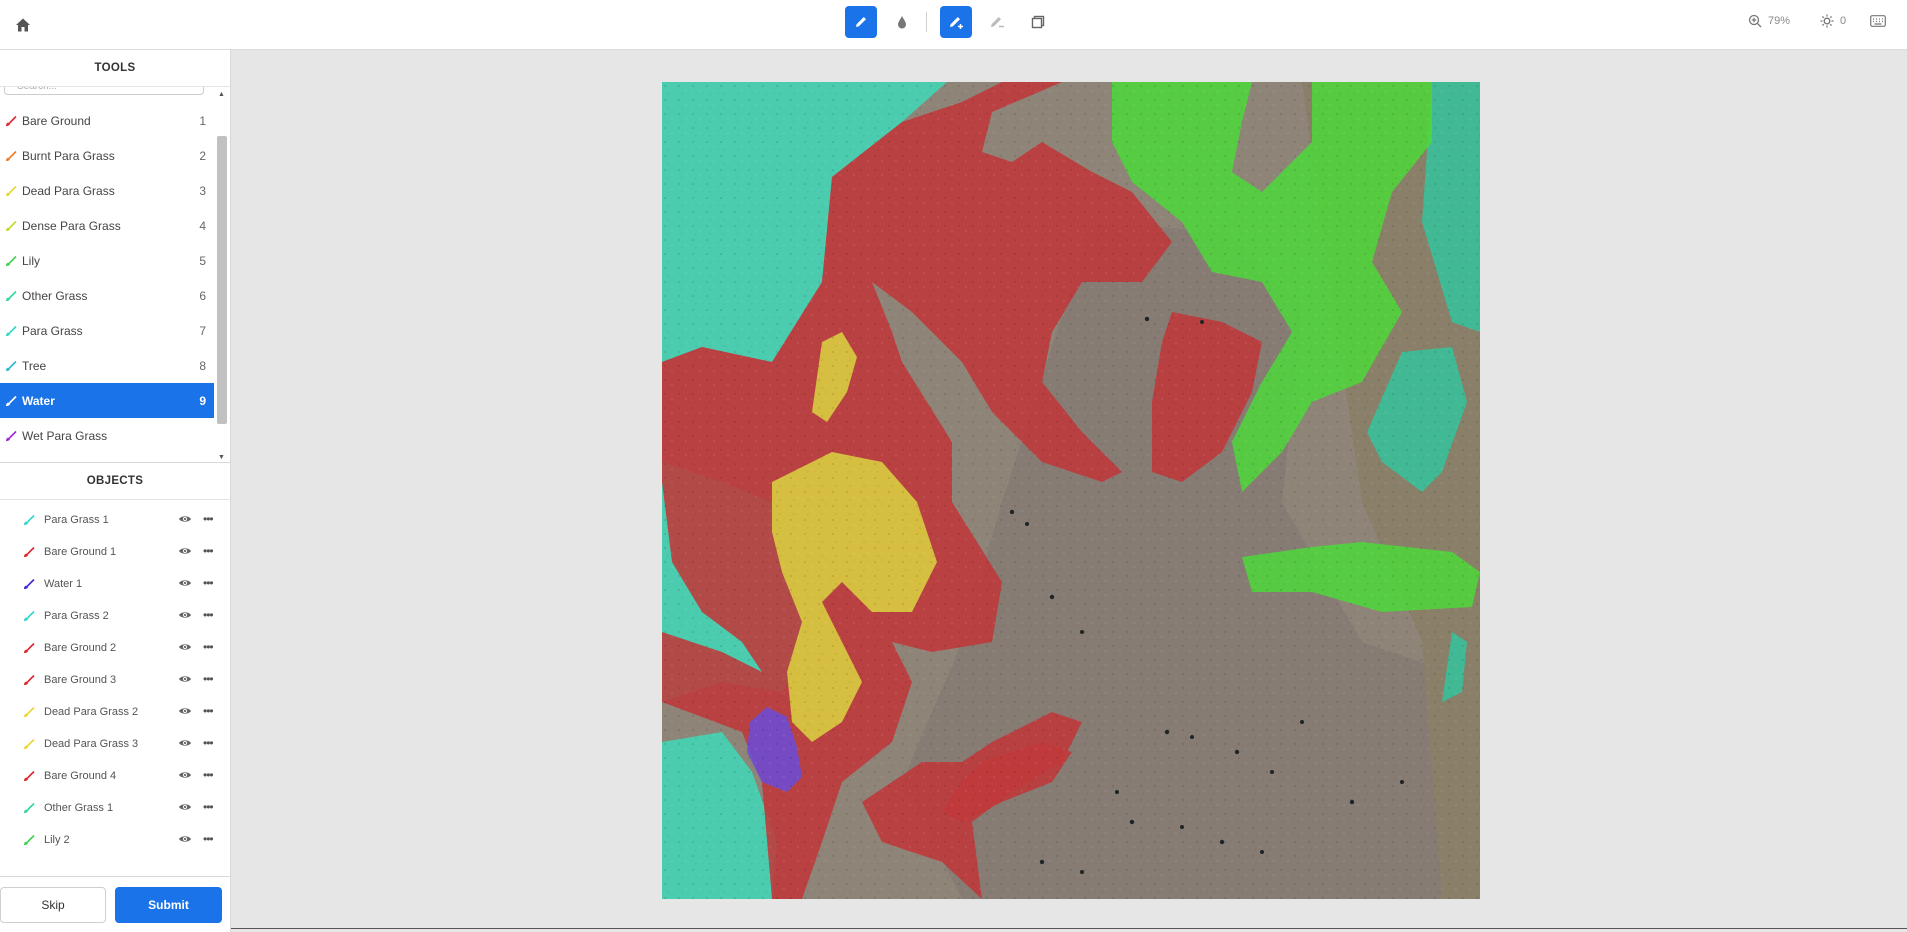 The width and height of the screenshot is (1907, 932). I want to click on object-item: Lily 2 •••, so click(115, 840).